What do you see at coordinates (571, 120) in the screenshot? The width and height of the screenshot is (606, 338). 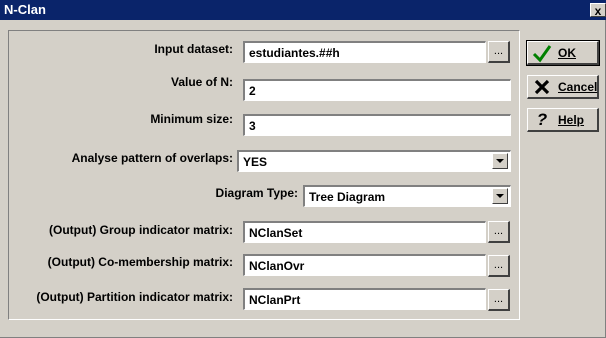 I see `help-label: Help` at bounding box center [571, 120].